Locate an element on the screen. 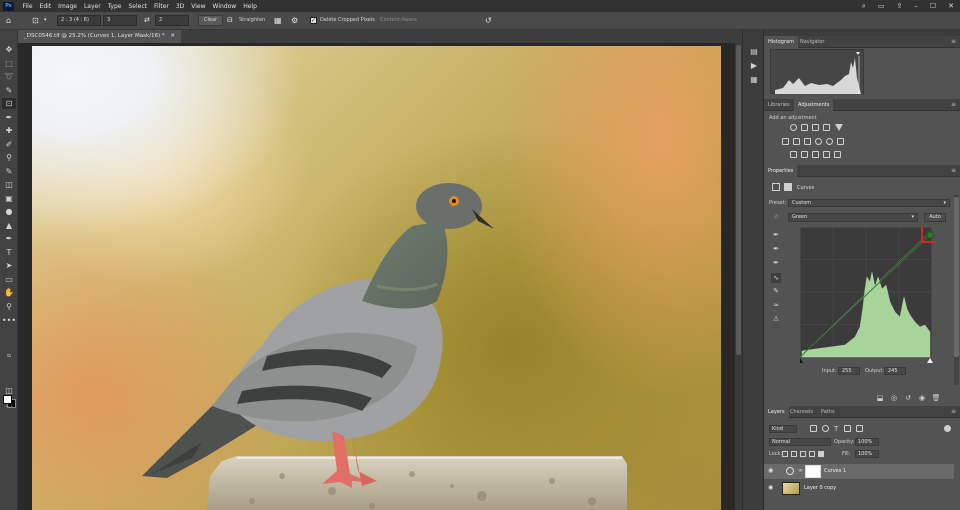 This screenshot has height=510, width=960. height-field: 2 is located at coordinates (172, 20).